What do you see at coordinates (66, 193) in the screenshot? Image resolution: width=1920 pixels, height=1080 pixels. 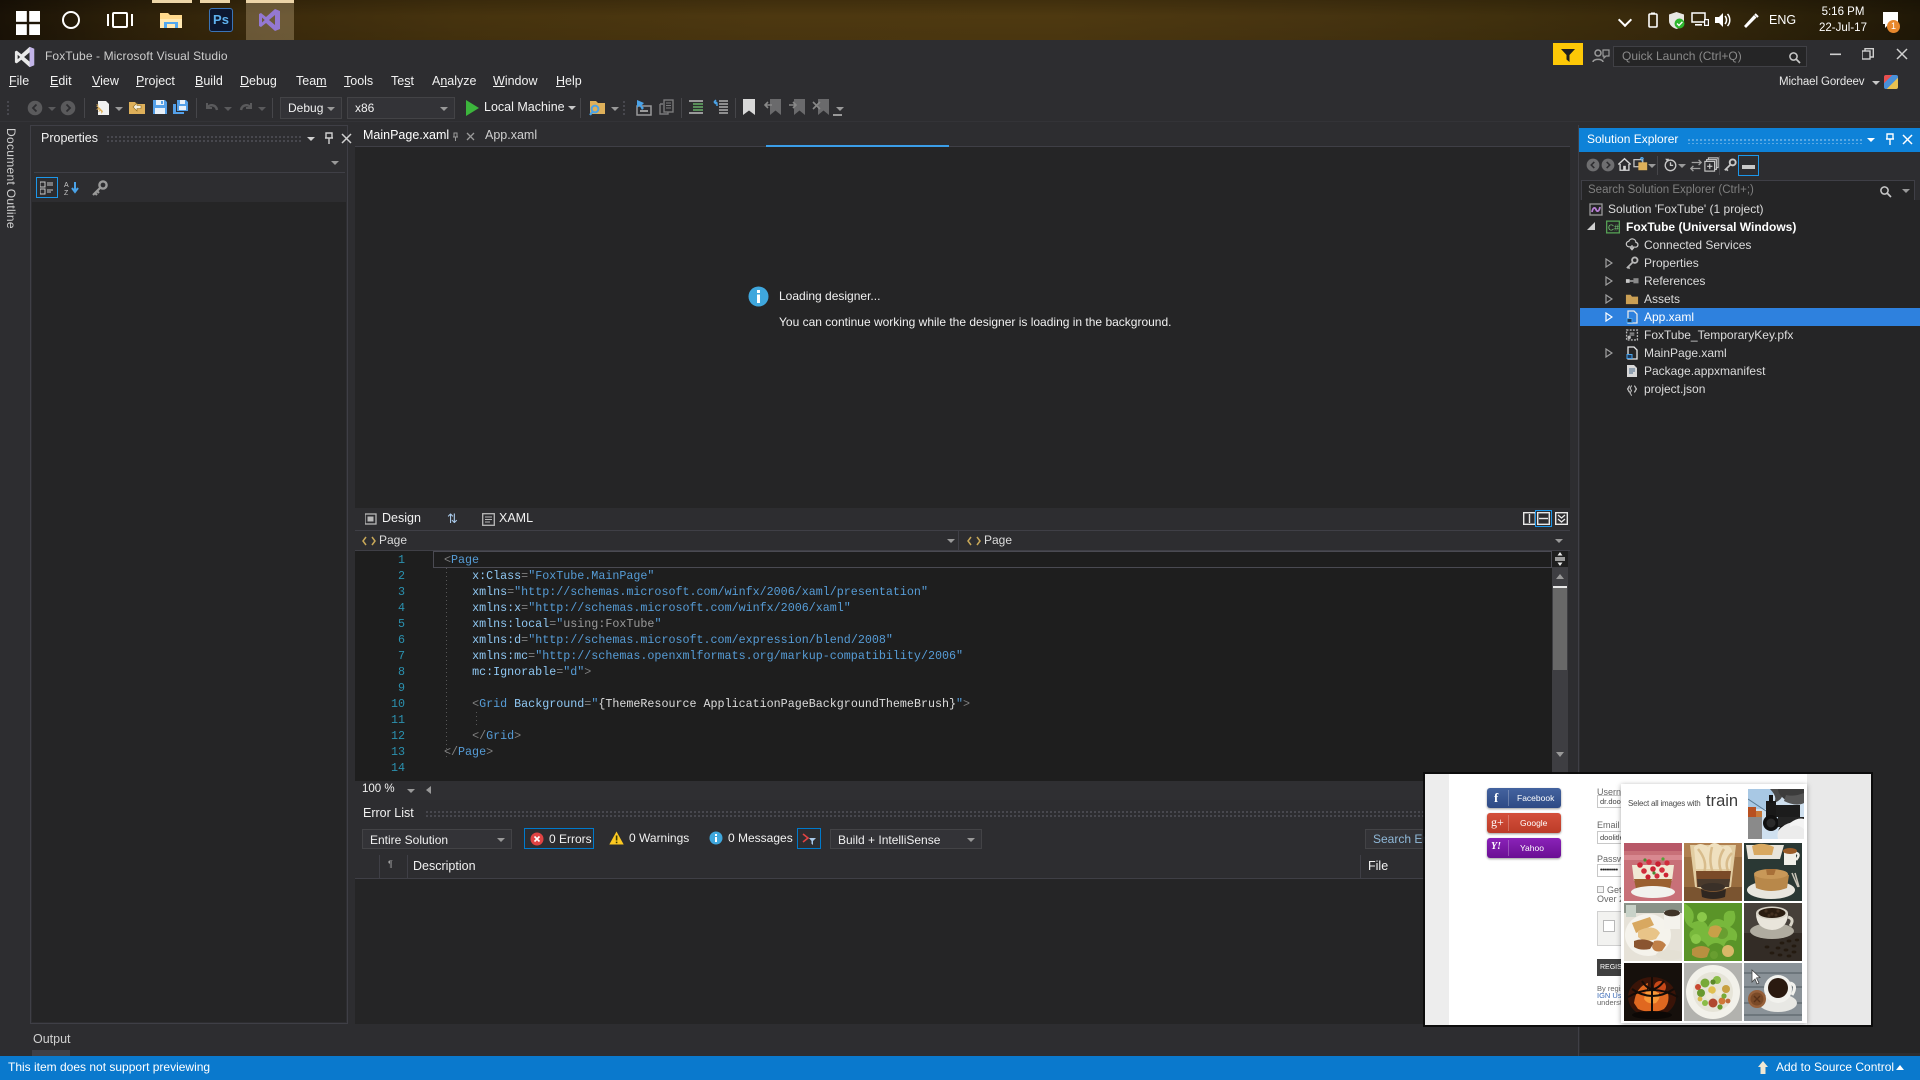 I see `svg-text: Z` at bounding box center [66, 193].